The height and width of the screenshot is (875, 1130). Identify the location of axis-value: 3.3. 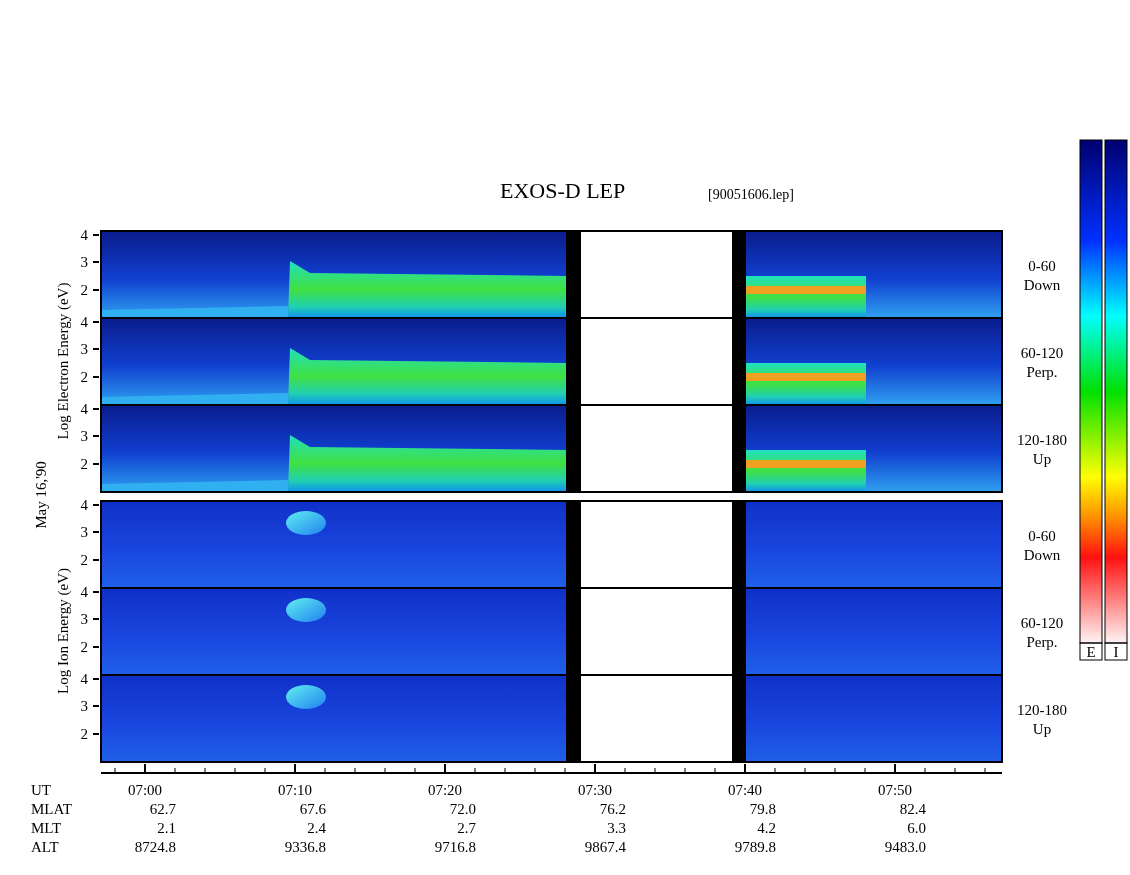
(616, 828).